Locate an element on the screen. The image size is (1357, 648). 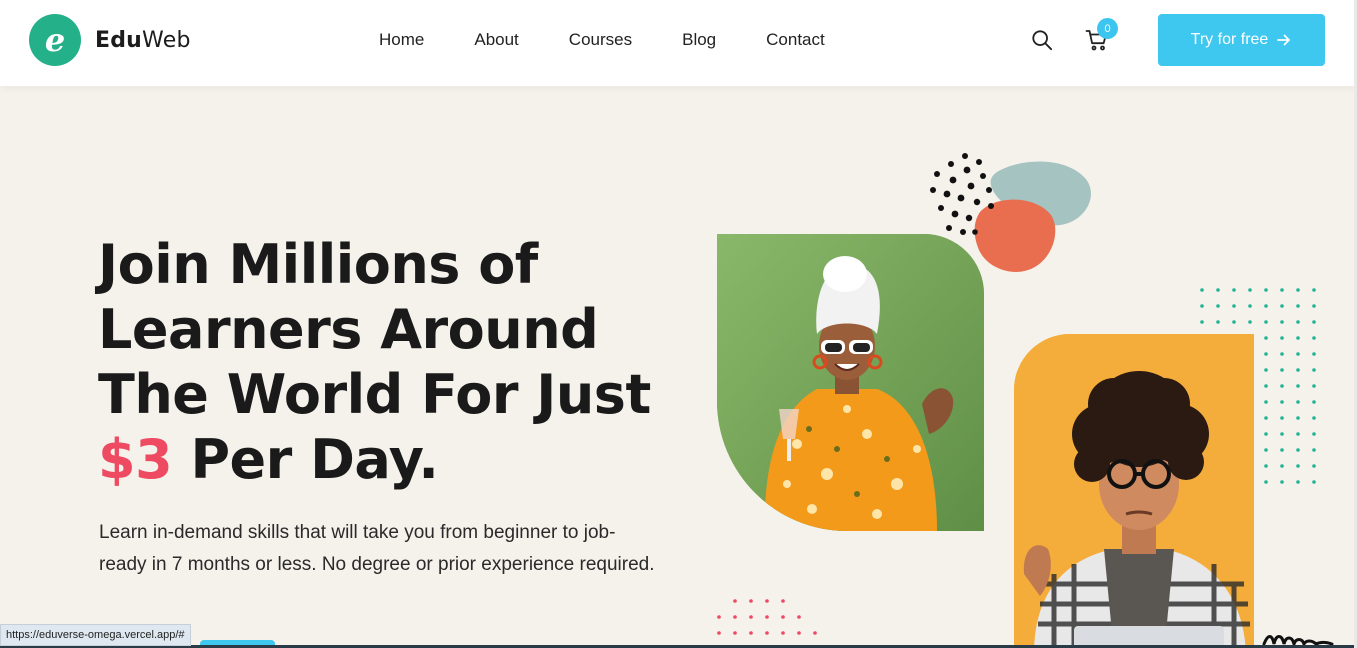
logo: e EduWeb is located at coordinates (110, 40).